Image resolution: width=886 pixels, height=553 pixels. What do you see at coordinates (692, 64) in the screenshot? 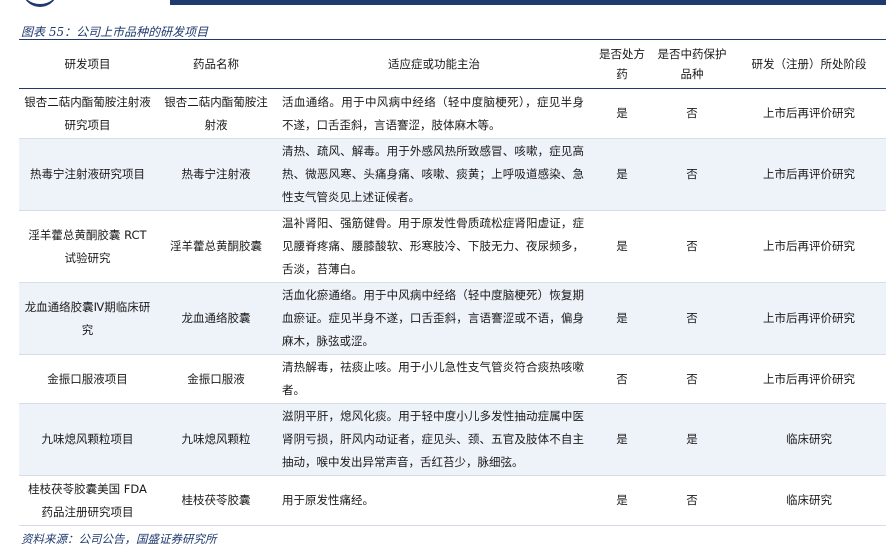
I see `header-protected: 是否中药保护品种` at bounding box center [692, 64].